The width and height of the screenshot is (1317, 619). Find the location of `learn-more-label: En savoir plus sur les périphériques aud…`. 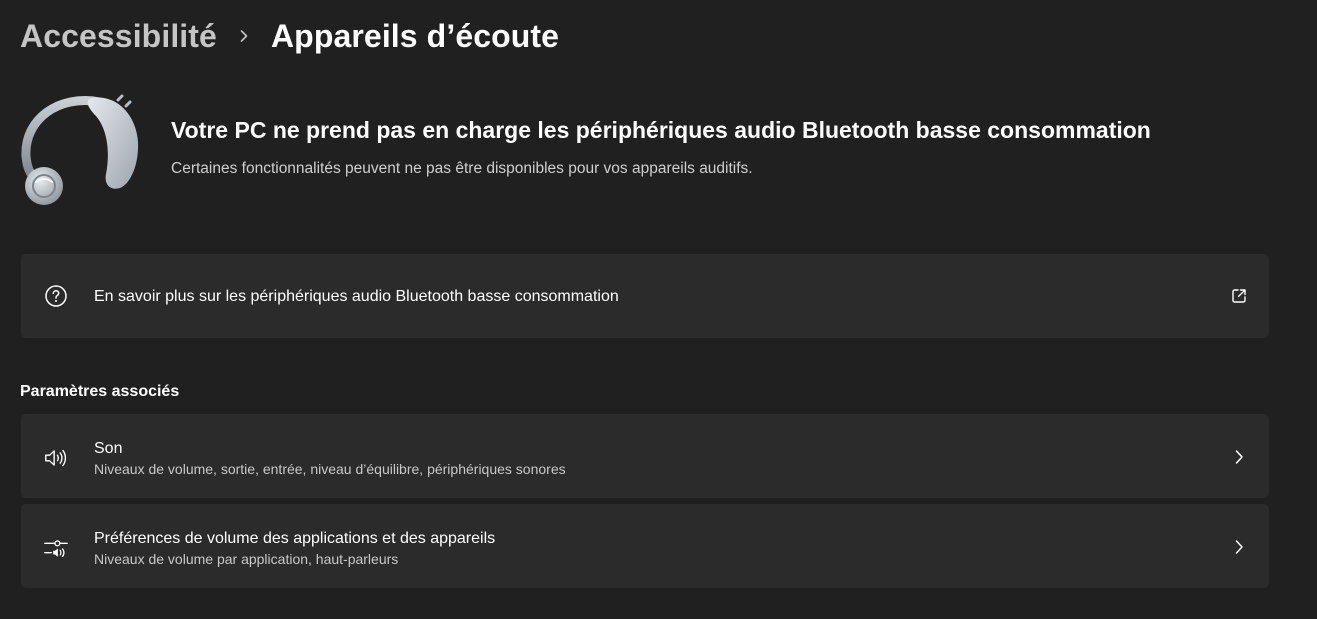

learn-more-label: En savoir plus sur les périphériques aud… is located at coordinates (356, 296).